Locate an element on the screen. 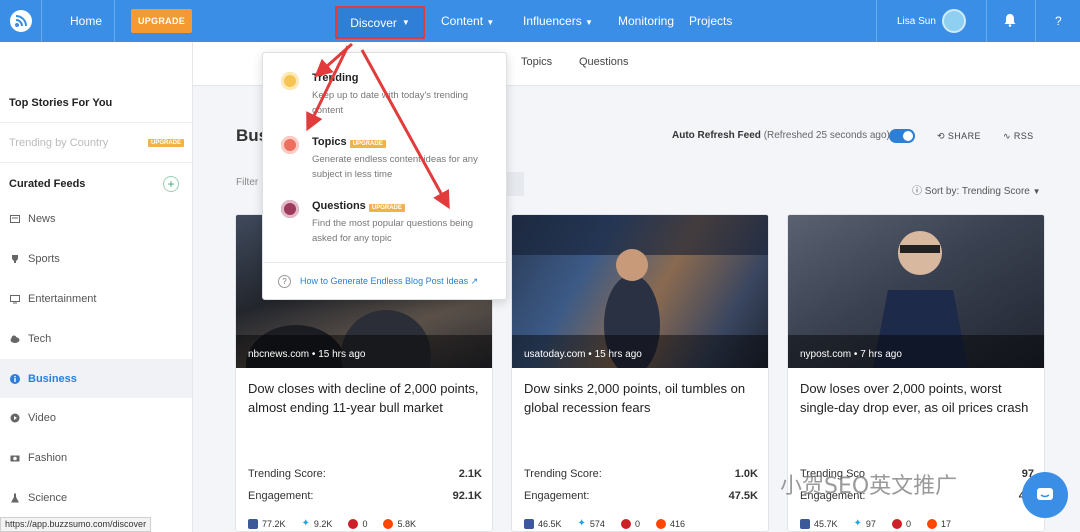  share-icon: ⟲ is located at coordinates (941, 136).